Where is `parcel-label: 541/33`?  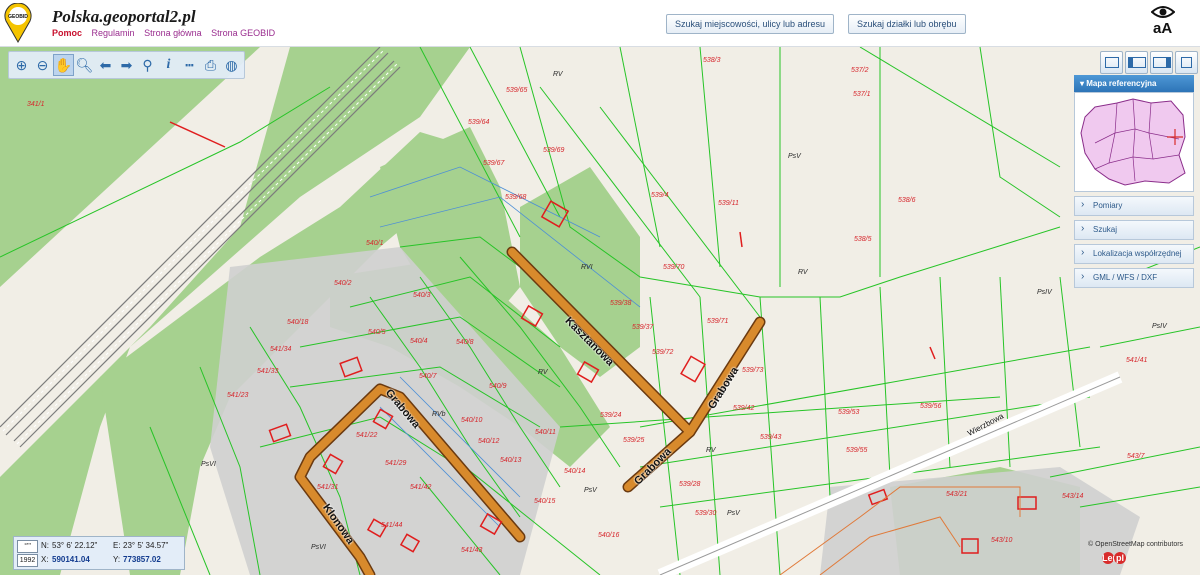
parcel-label: 541/33 is located at coordinates (268, 371).